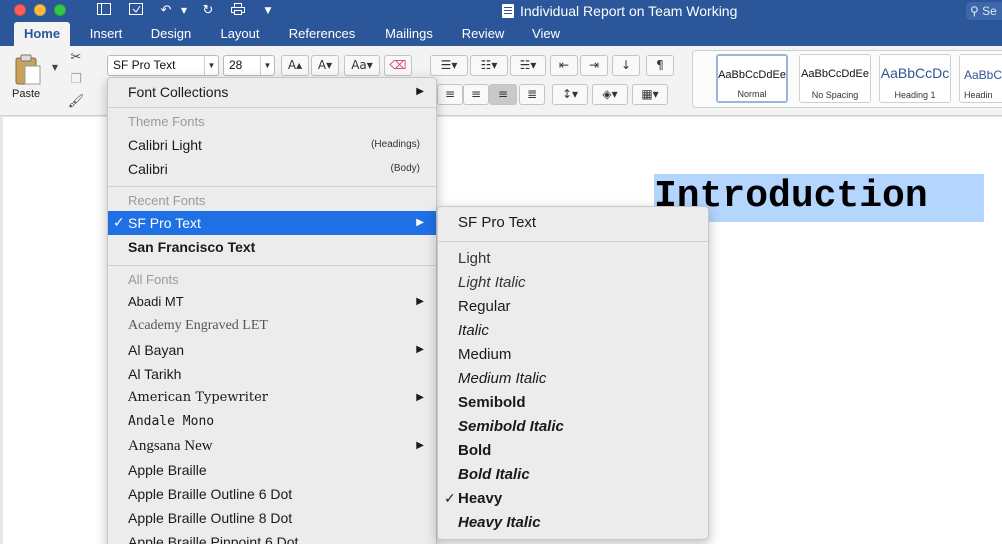 The height and width of the screenshot is (544, 1002). Describe the element at coordinates (450, 499) in the screenshot. I see `checkmark-icon: ✓` at that location.